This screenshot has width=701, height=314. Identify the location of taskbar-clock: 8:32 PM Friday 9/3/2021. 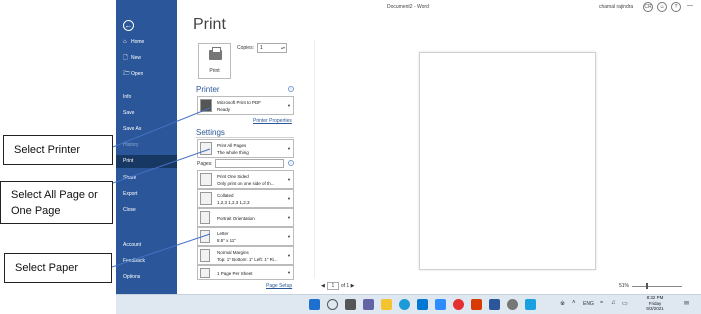
(655, 303).